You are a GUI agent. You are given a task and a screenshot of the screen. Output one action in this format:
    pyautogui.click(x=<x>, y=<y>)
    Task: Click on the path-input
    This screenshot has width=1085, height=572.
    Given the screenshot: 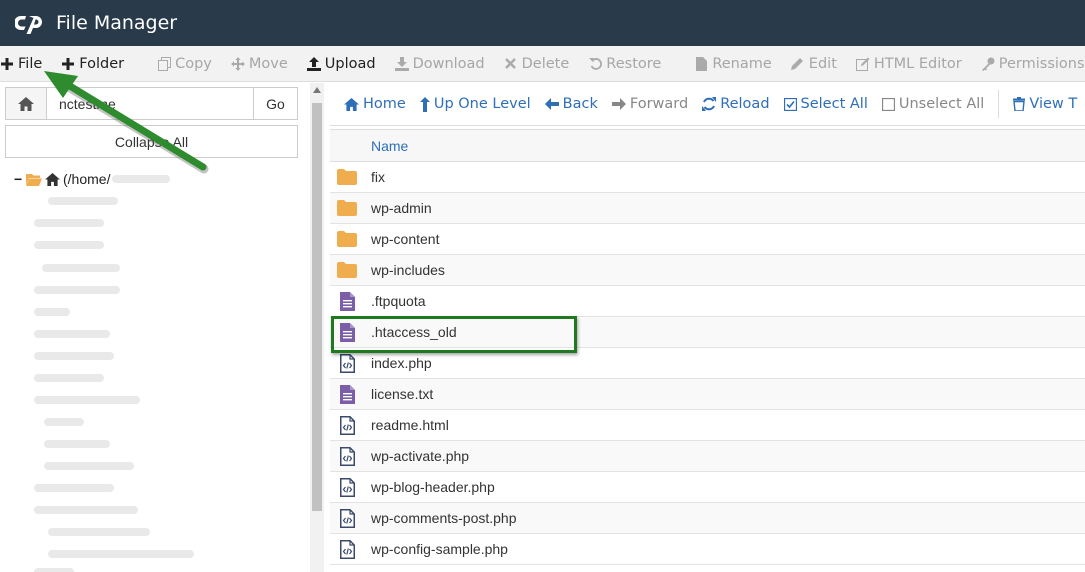 What is the action you would take?
    pyautogui.click(x=150, y=103)
    